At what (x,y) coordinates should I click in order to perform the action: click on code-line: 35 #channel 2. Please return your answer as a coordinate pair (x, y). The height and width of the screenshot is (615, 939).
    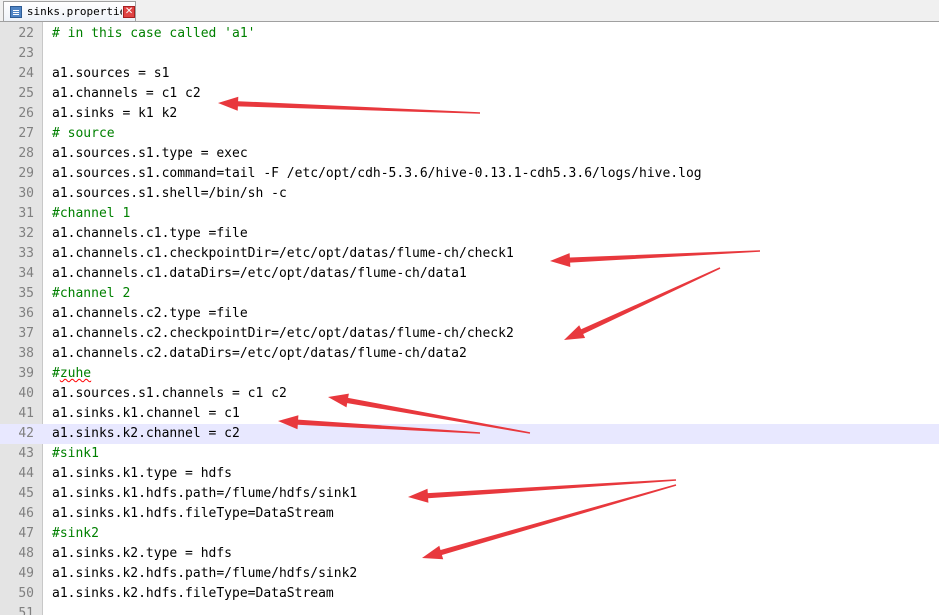
    Looking at the image, I should click on (469, 294).